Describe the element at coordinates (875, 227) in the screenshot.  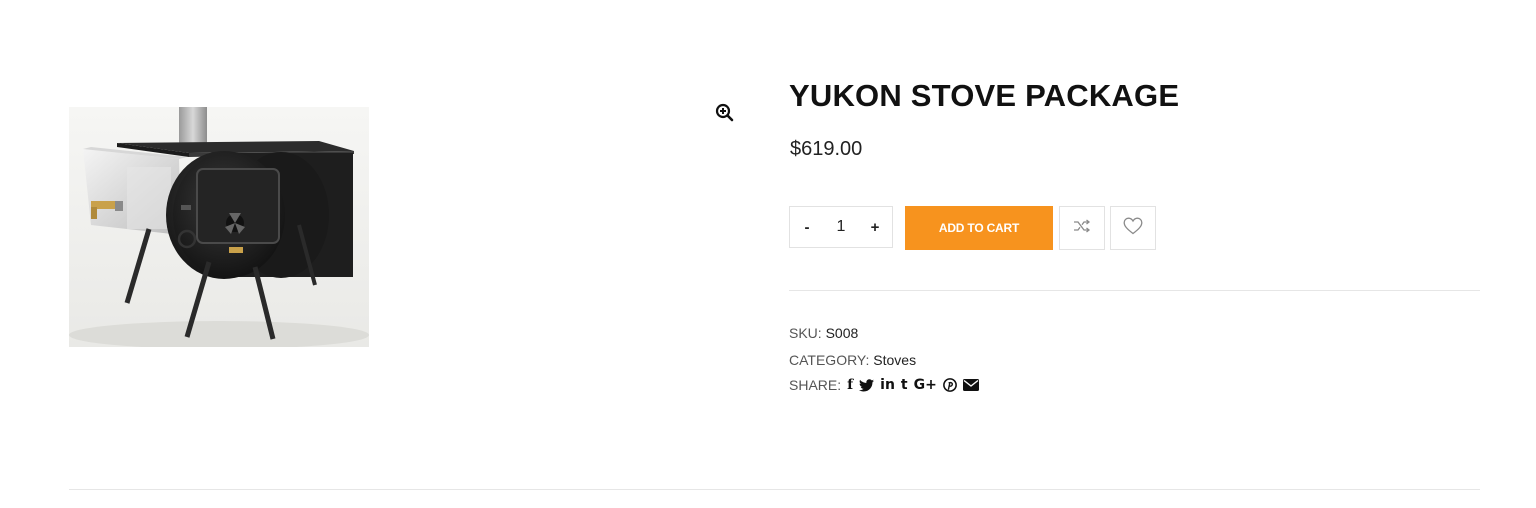
I see `quantity-increase-button: +` at that location.